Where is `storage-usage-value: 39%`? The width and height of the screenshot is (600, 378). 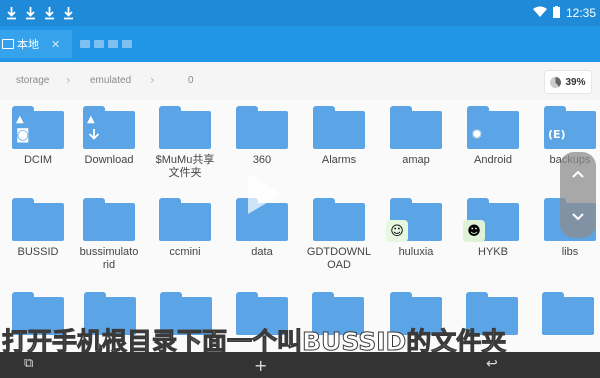
storage-usage-value: 39% is located at coordinates (575, 82).